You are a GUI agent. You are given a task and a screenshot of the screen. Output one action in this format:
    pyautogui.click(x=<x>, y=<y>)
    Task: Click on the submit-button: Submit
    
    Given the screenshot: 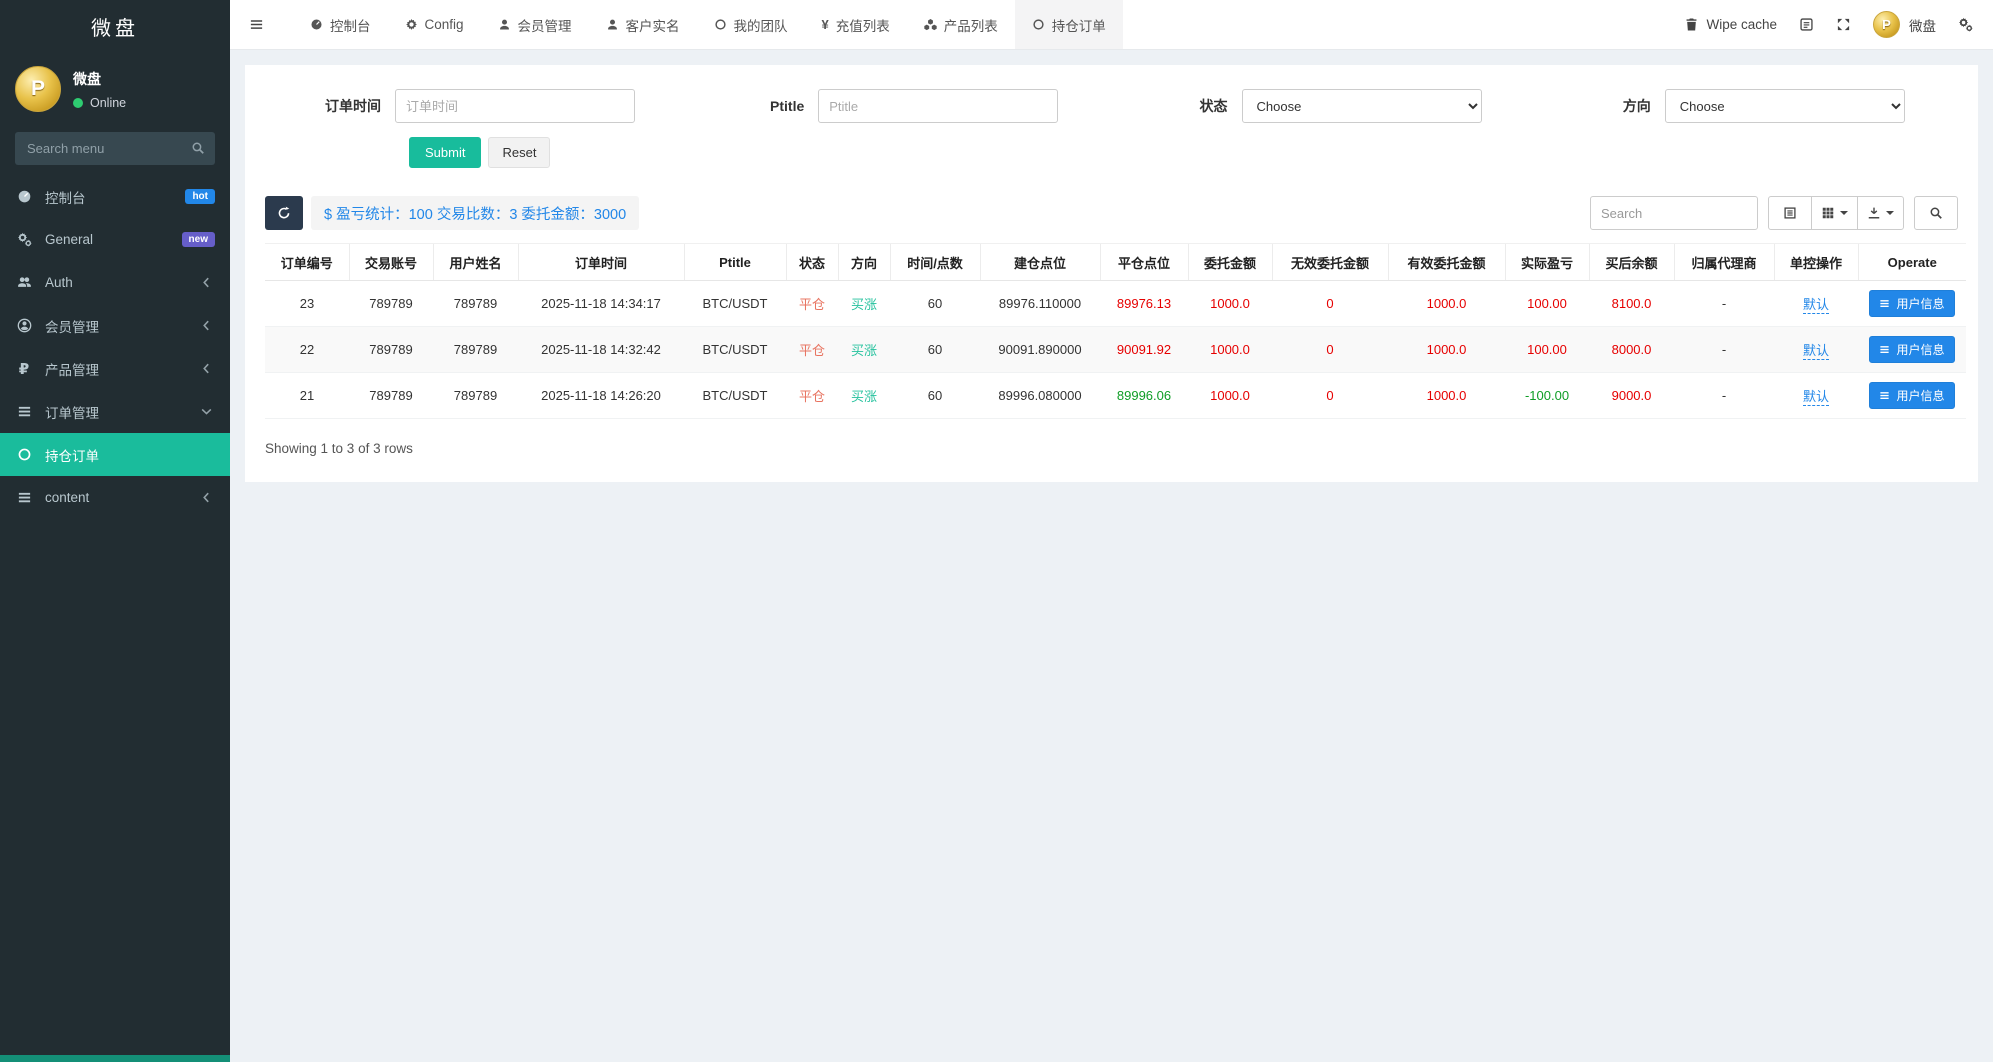 What is the action you would take?
    pyautogui.click(x=445, y=152)
    